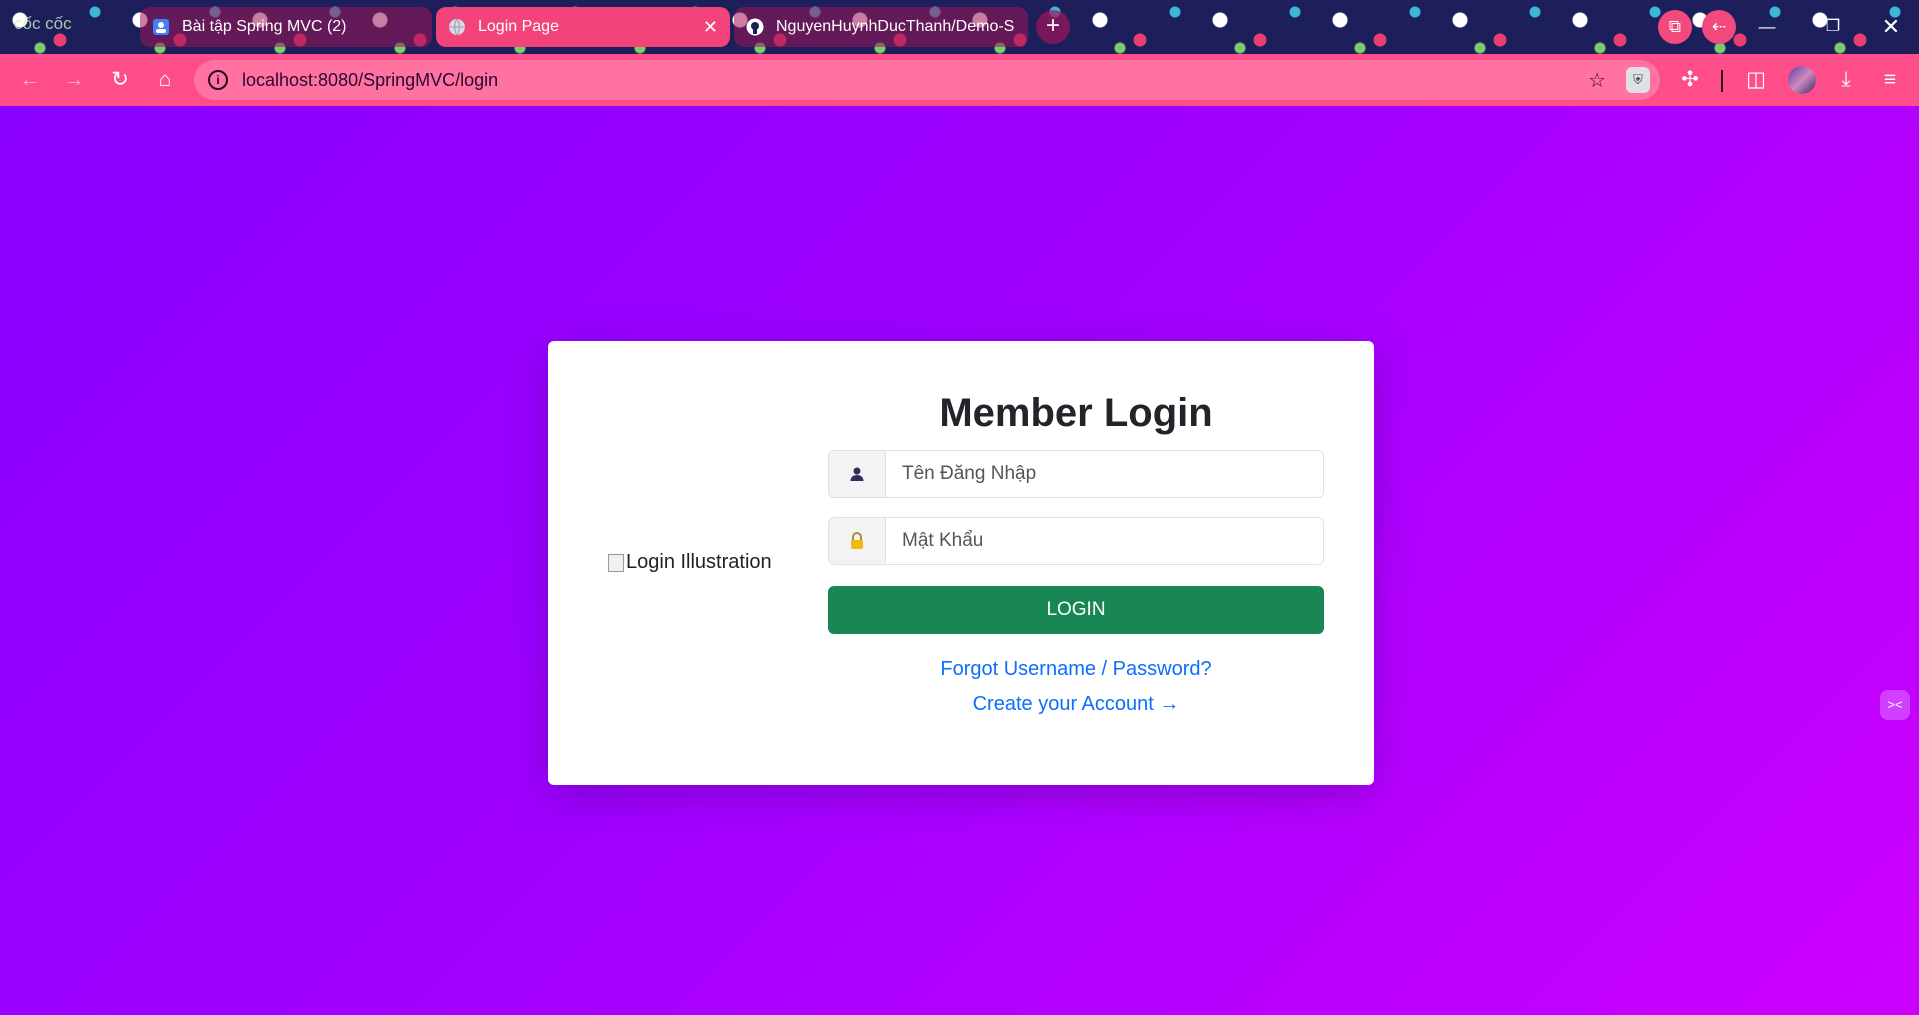 Image resolution: width=1919 pixels, height=1015 pixels. What do you see at coordinates (710, 27) in the screenshot?
I see `close-tab-icon: ✕` at bounding box center [710, 27].